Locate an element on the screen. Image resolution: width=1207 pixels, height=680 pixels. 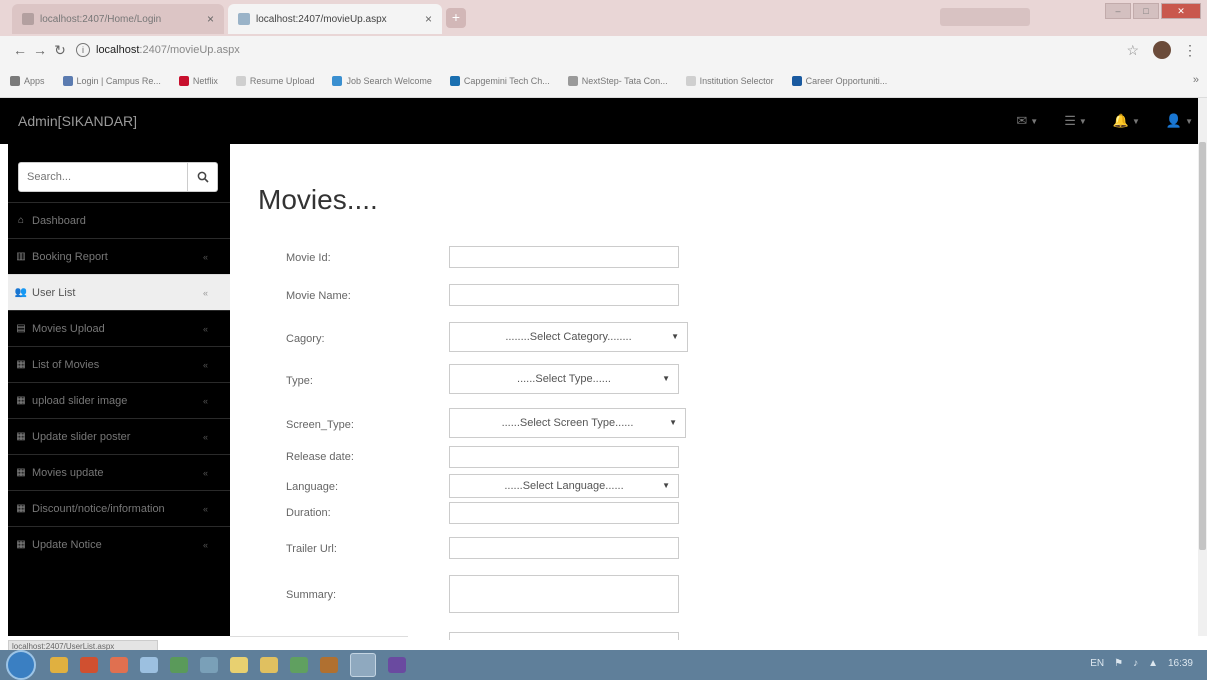
tab-title: localhost:2407/Home/Login is located at coordinates (101, 19).